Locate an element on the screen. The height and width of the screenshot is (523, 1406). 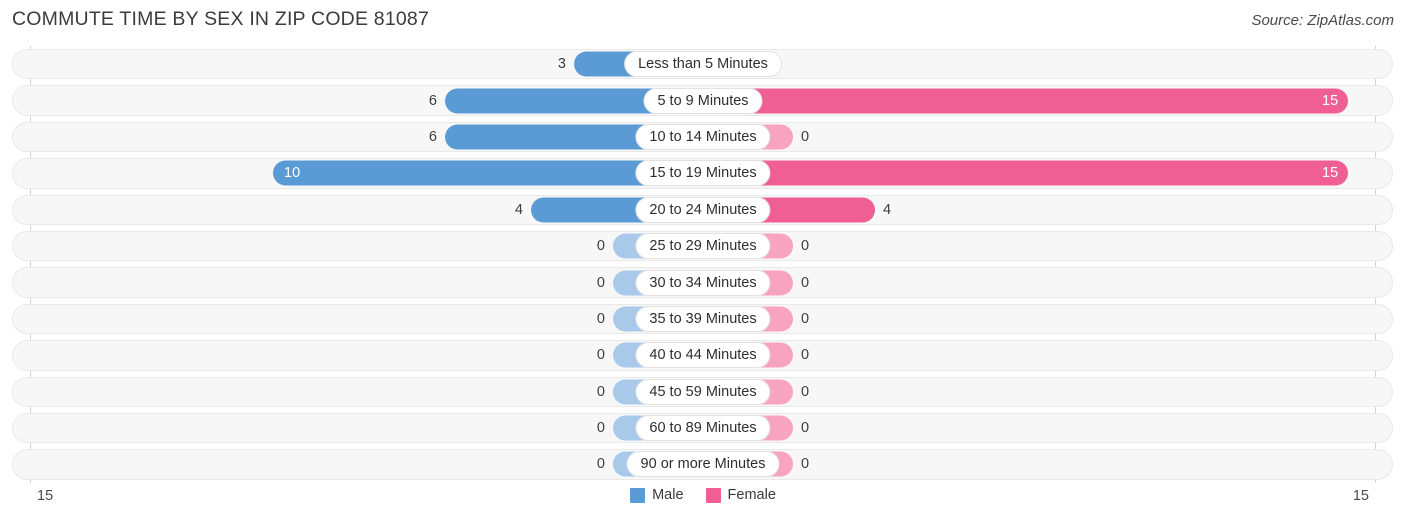
bar-row: 31Less than 5 Minutes is located at coordinates (703, 64).